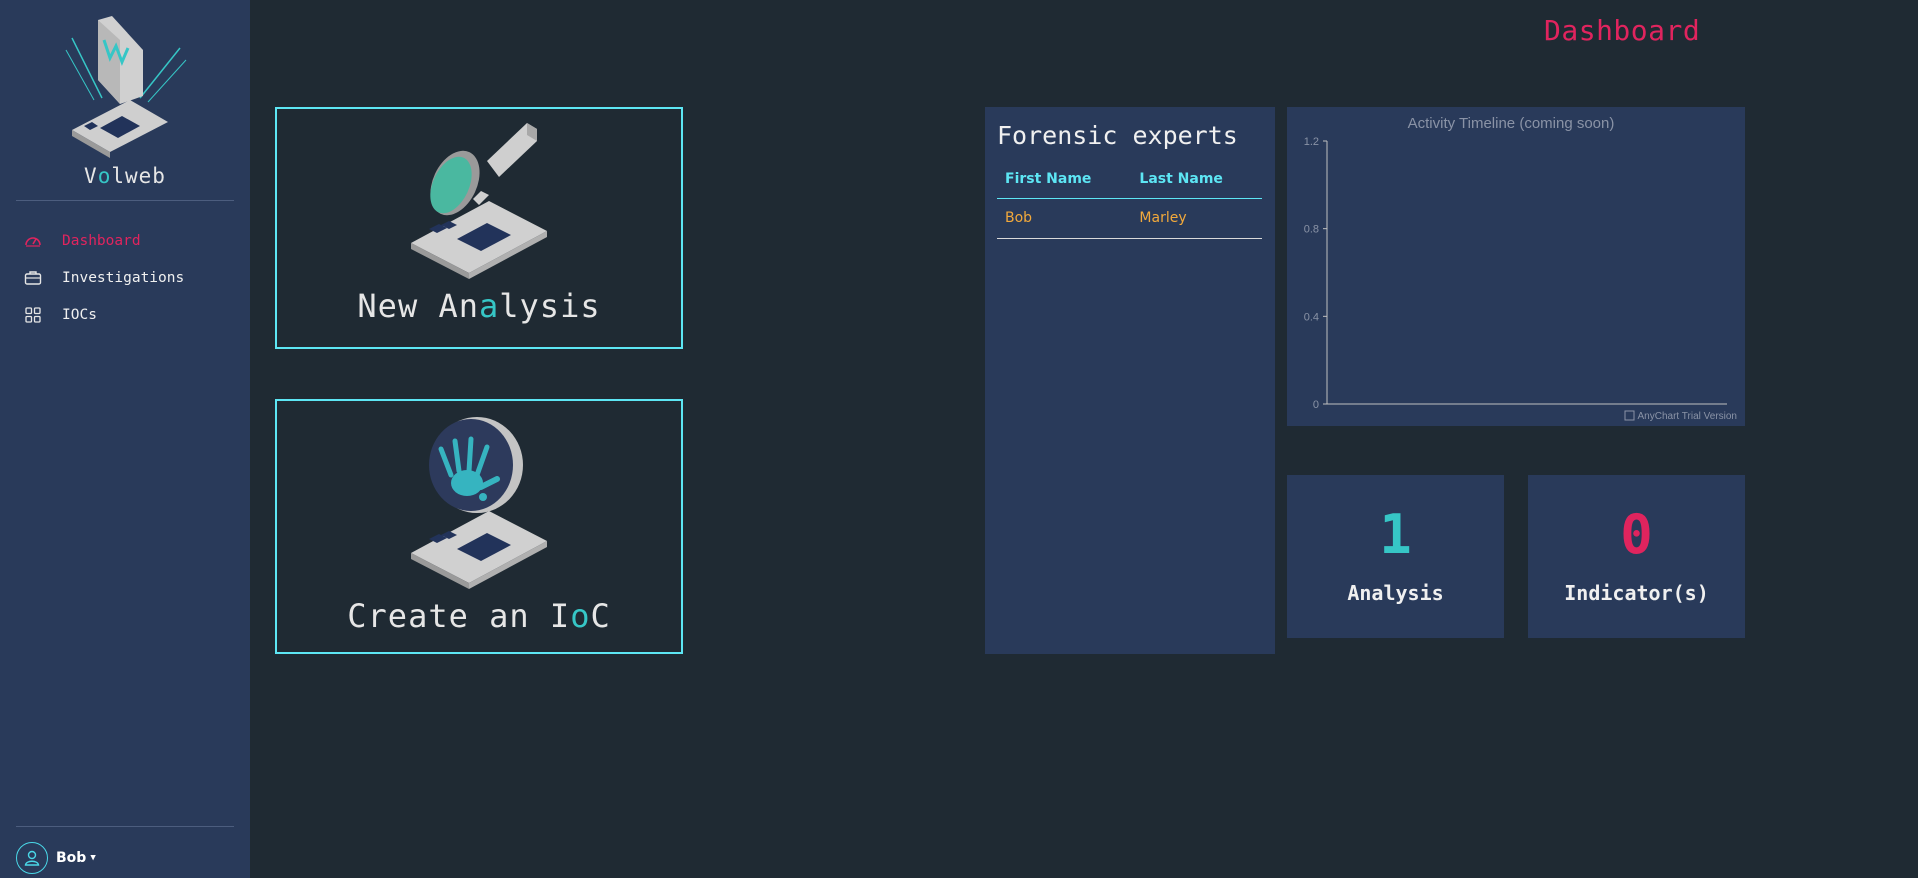  I want to click on analysis-count-card: 1 Analysis, so click(1395, 556).